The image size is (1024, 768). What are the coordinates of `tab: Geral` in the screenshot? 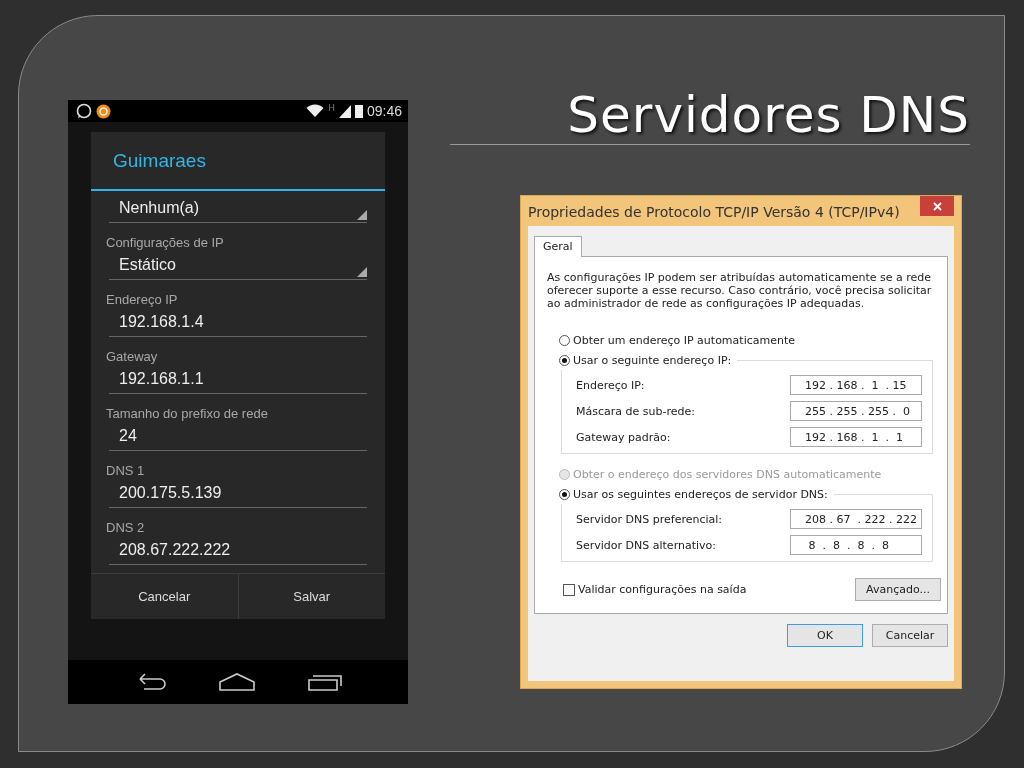 It's located at (558, 246).